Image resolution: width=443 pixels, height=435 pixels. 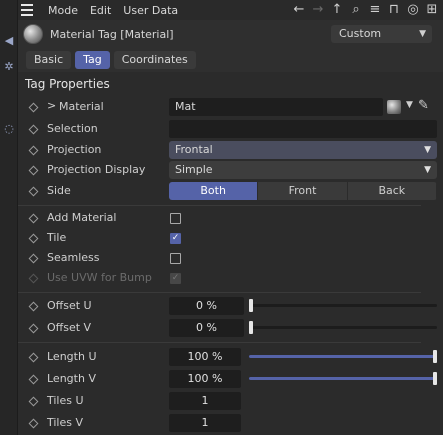 I want to click on tiles-u-input: 1, so click(x=205, y=401).